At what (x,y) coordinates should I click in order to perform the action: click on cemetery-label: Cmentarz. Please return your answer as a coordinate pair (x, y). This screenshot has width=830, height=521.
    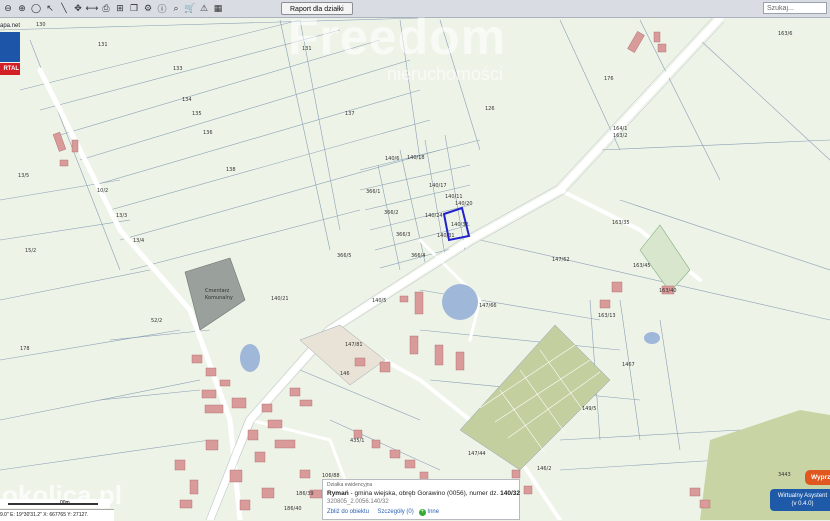
    Looking at the image, I should click on (217, 291).